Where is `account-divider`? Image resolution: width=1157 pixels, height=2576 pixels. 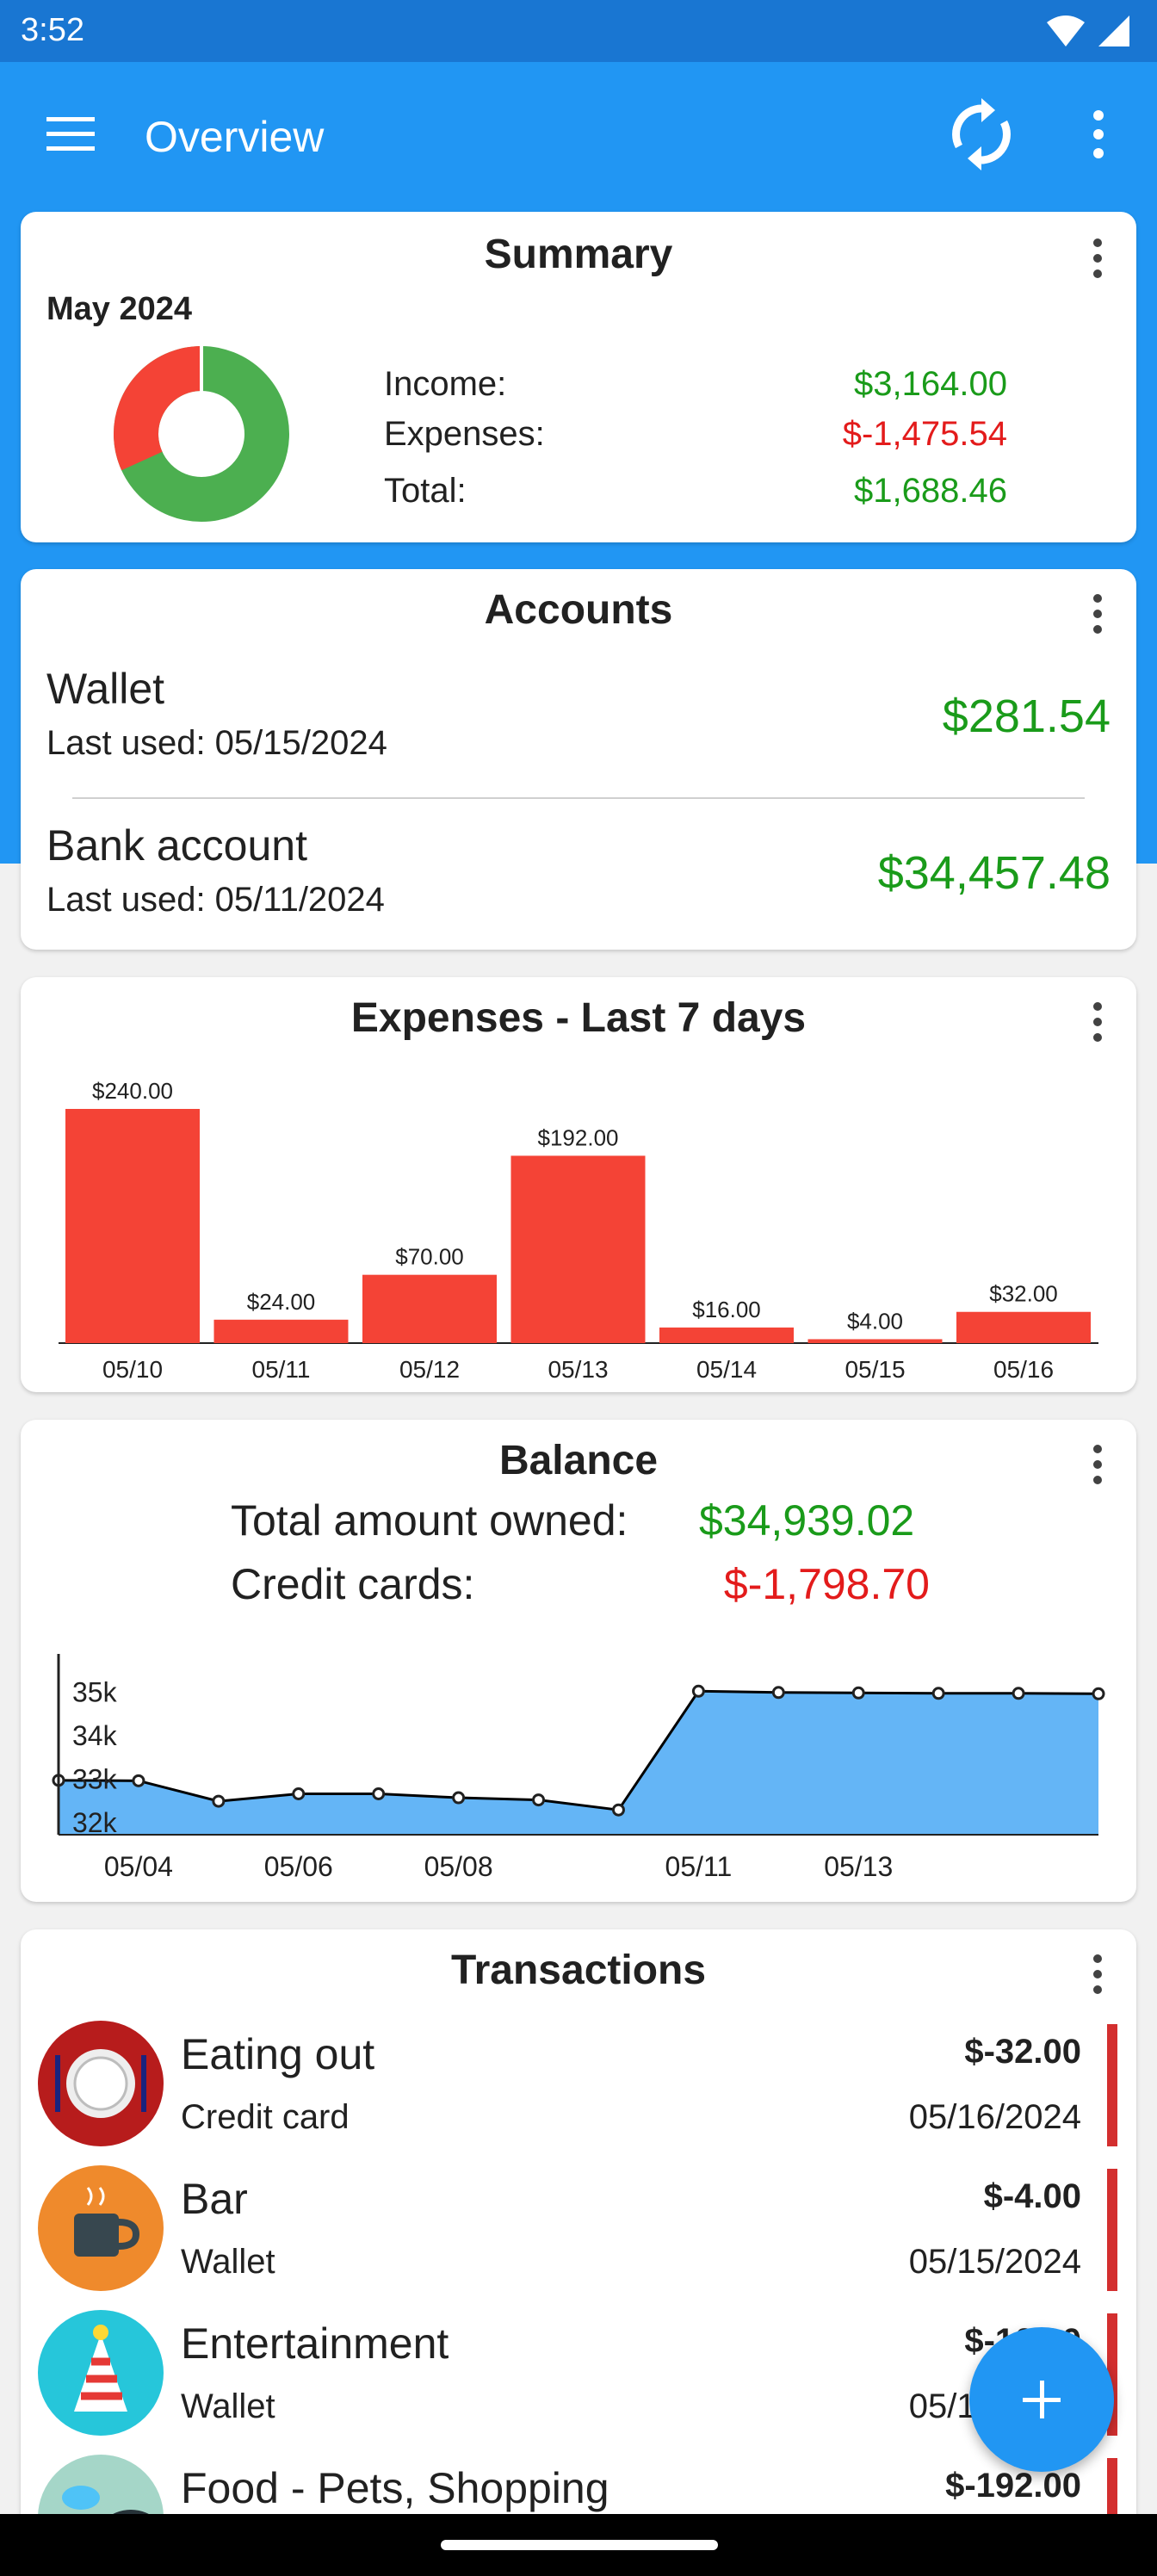
account-divider is located at coordinates (579, 798).